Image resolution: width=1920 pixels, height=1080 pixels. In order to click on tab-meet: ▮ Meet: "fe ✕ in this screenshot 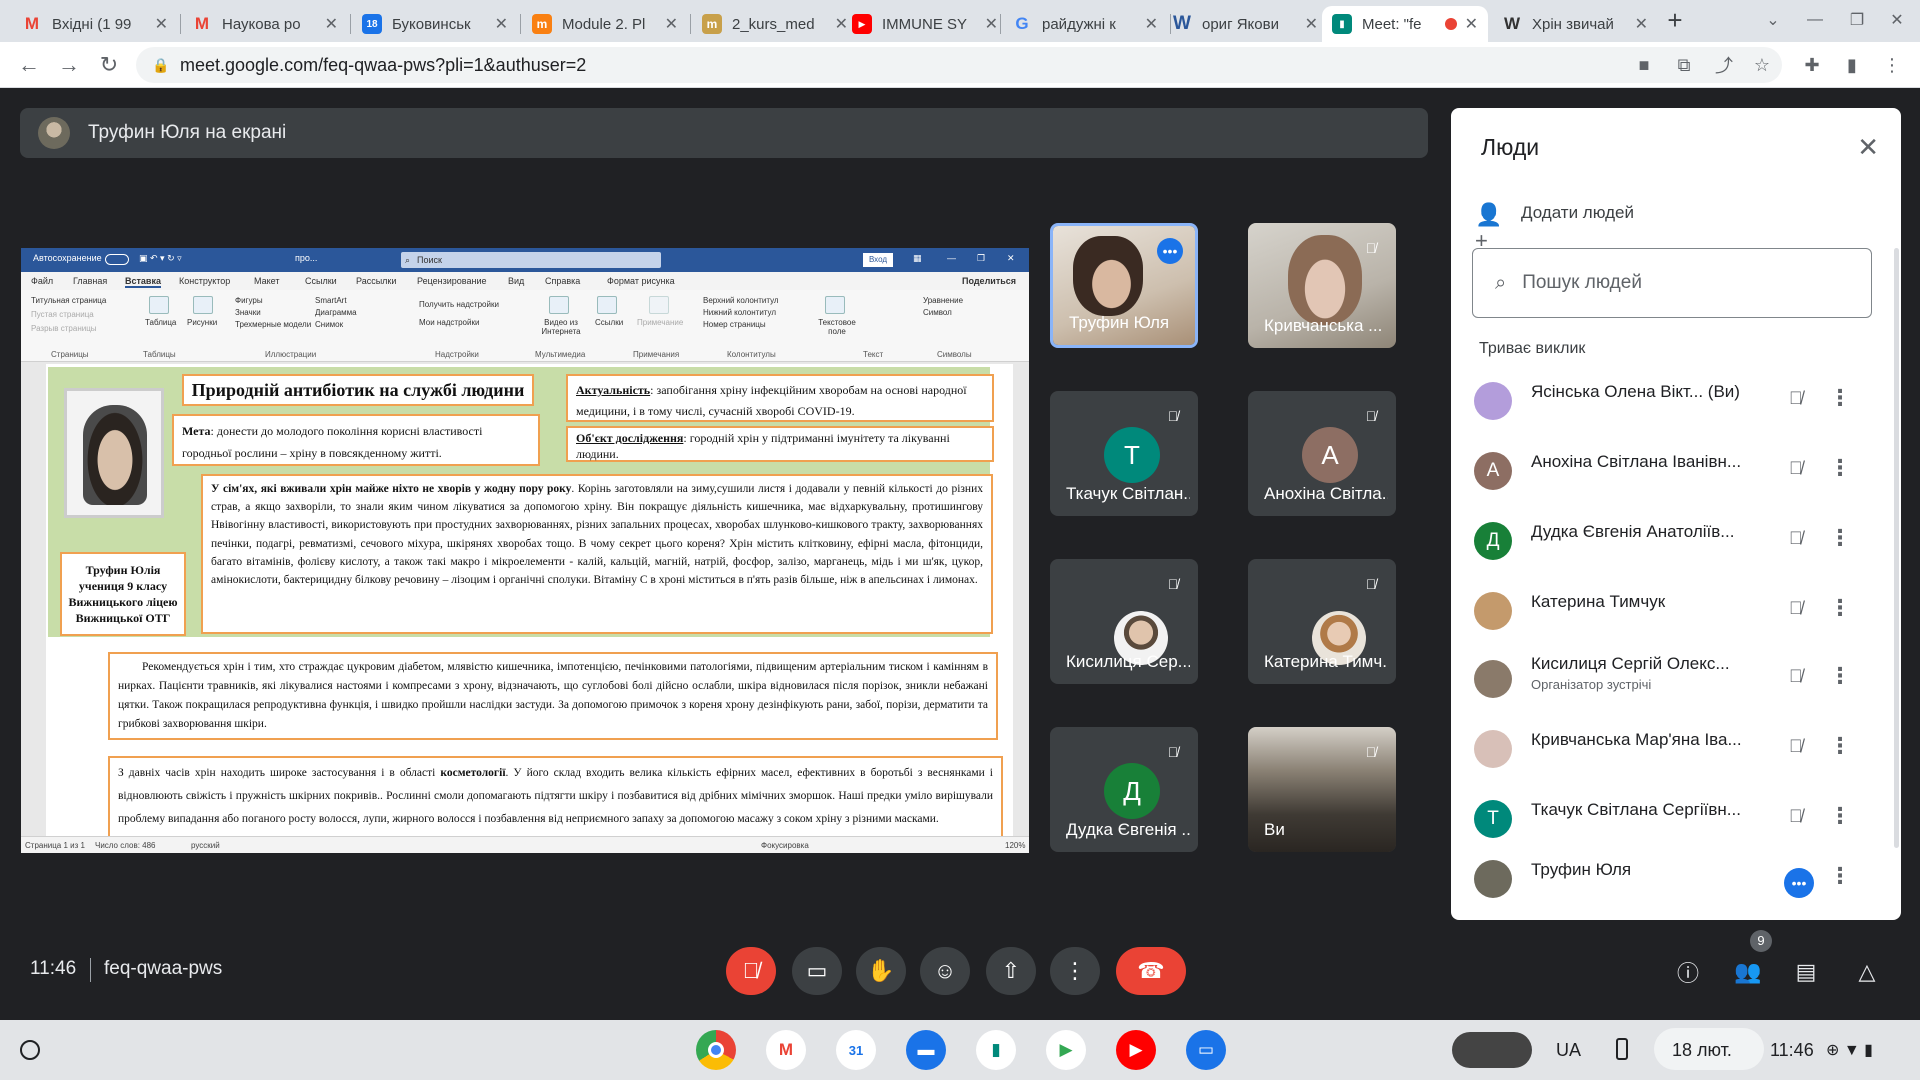, I will do `click(1405, 24)`.